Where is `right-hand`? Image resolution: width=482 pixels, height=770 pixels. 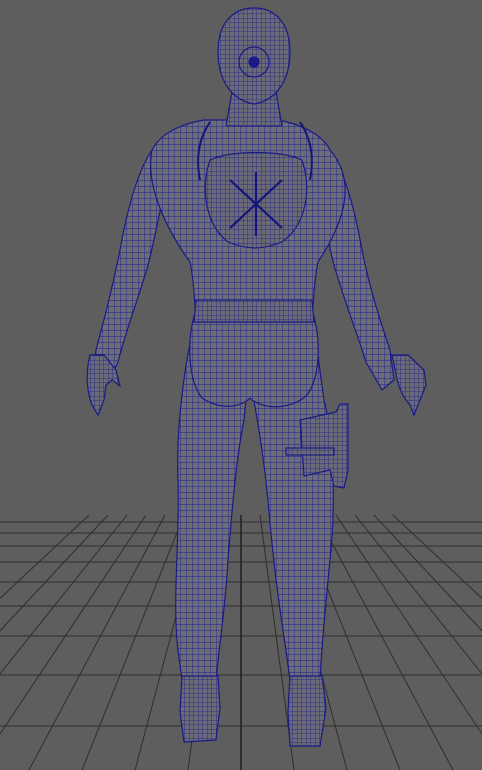 right-hand is located at coordinates (409, 385).